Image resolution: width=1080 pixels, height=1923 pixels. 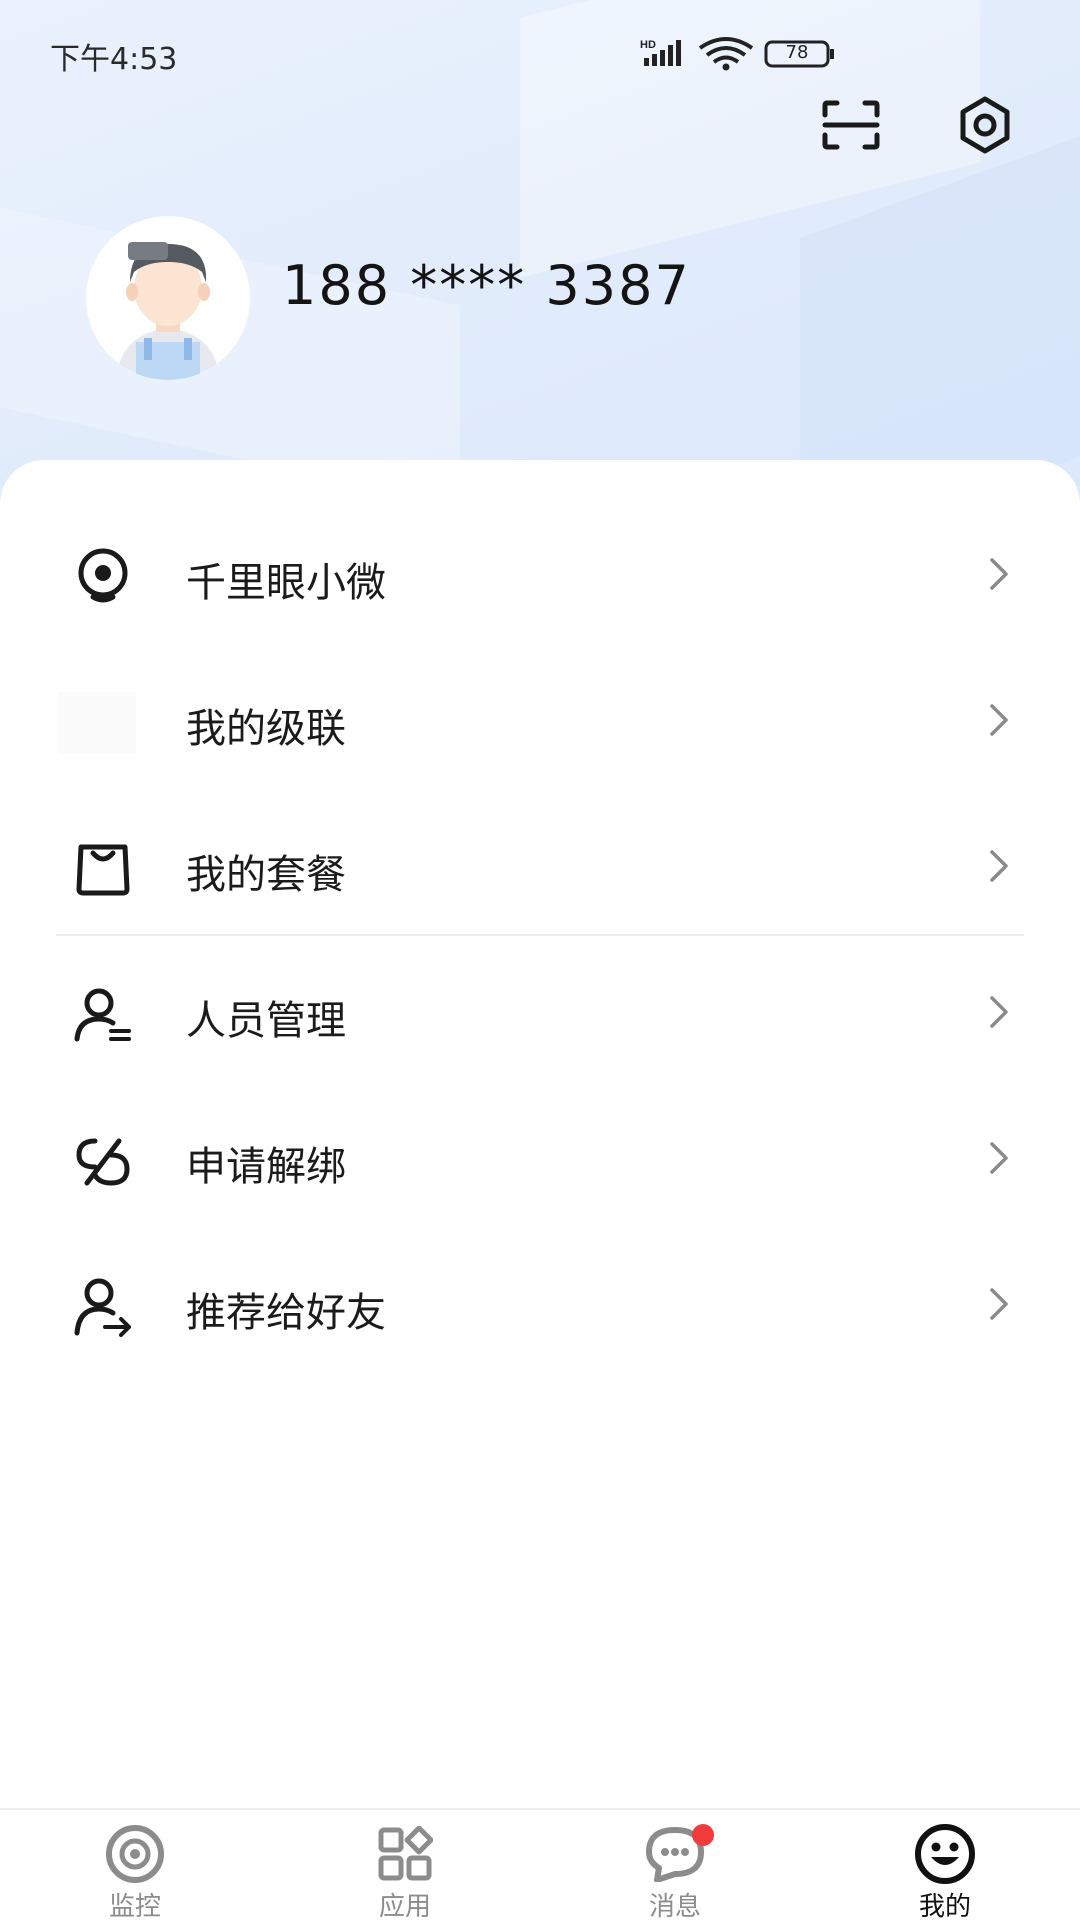 I want to click on menu-item-staff: 人员管理, so click(x=540, y=1013).